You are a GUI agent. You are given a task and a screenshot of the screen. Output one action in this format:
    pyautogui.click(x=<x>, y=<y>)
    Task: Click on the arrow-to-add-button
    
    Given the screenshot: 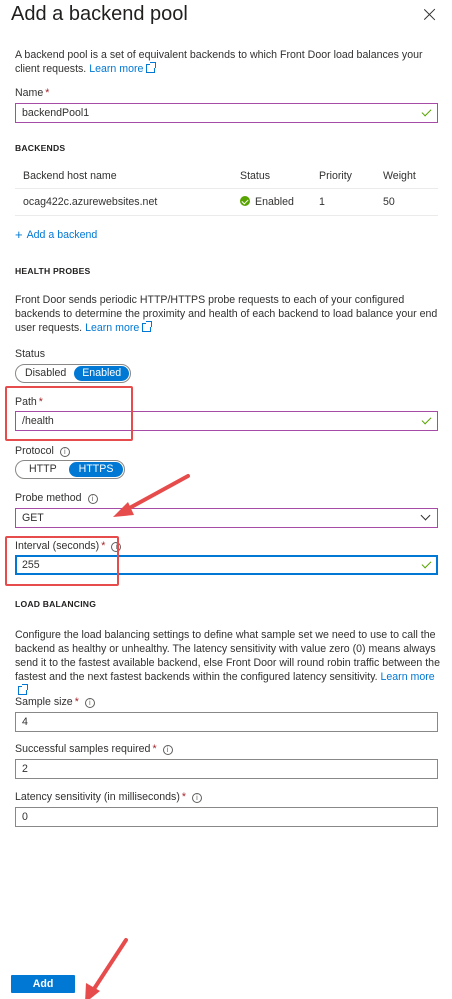 What is the action you would take?
    pyautogui.click(x=106, y=968)
    